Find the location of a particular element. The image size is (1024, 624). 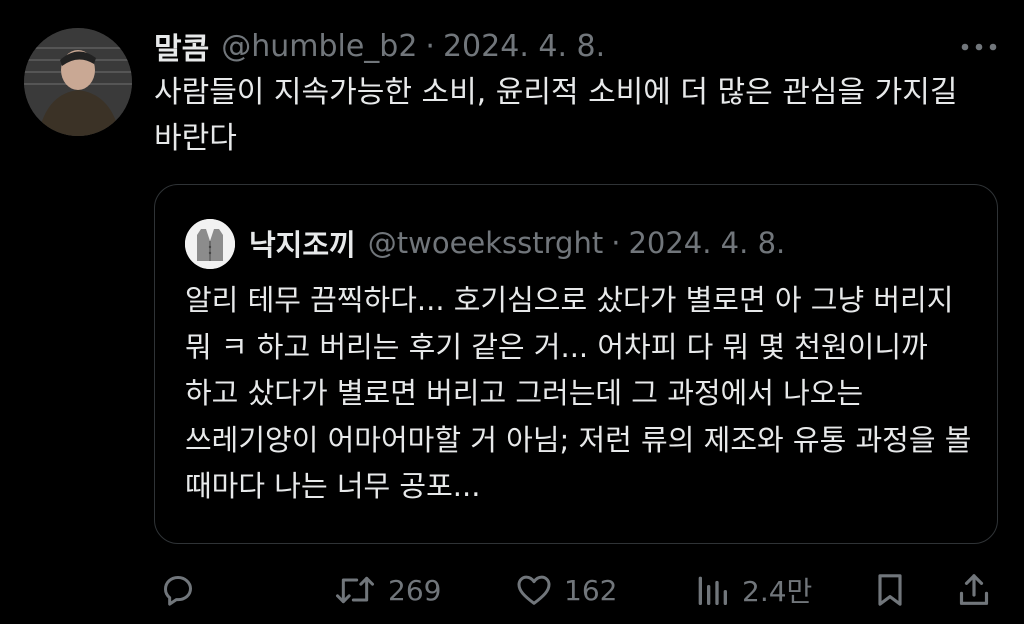

views-button: 2.4만 is located at coordinates (752, 590).